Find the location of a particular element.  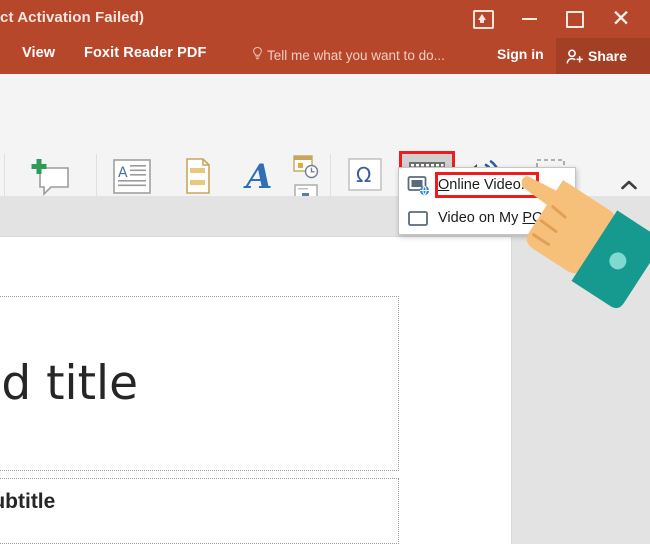

ribbon-display-options-button is located at coordinates (483, 19).